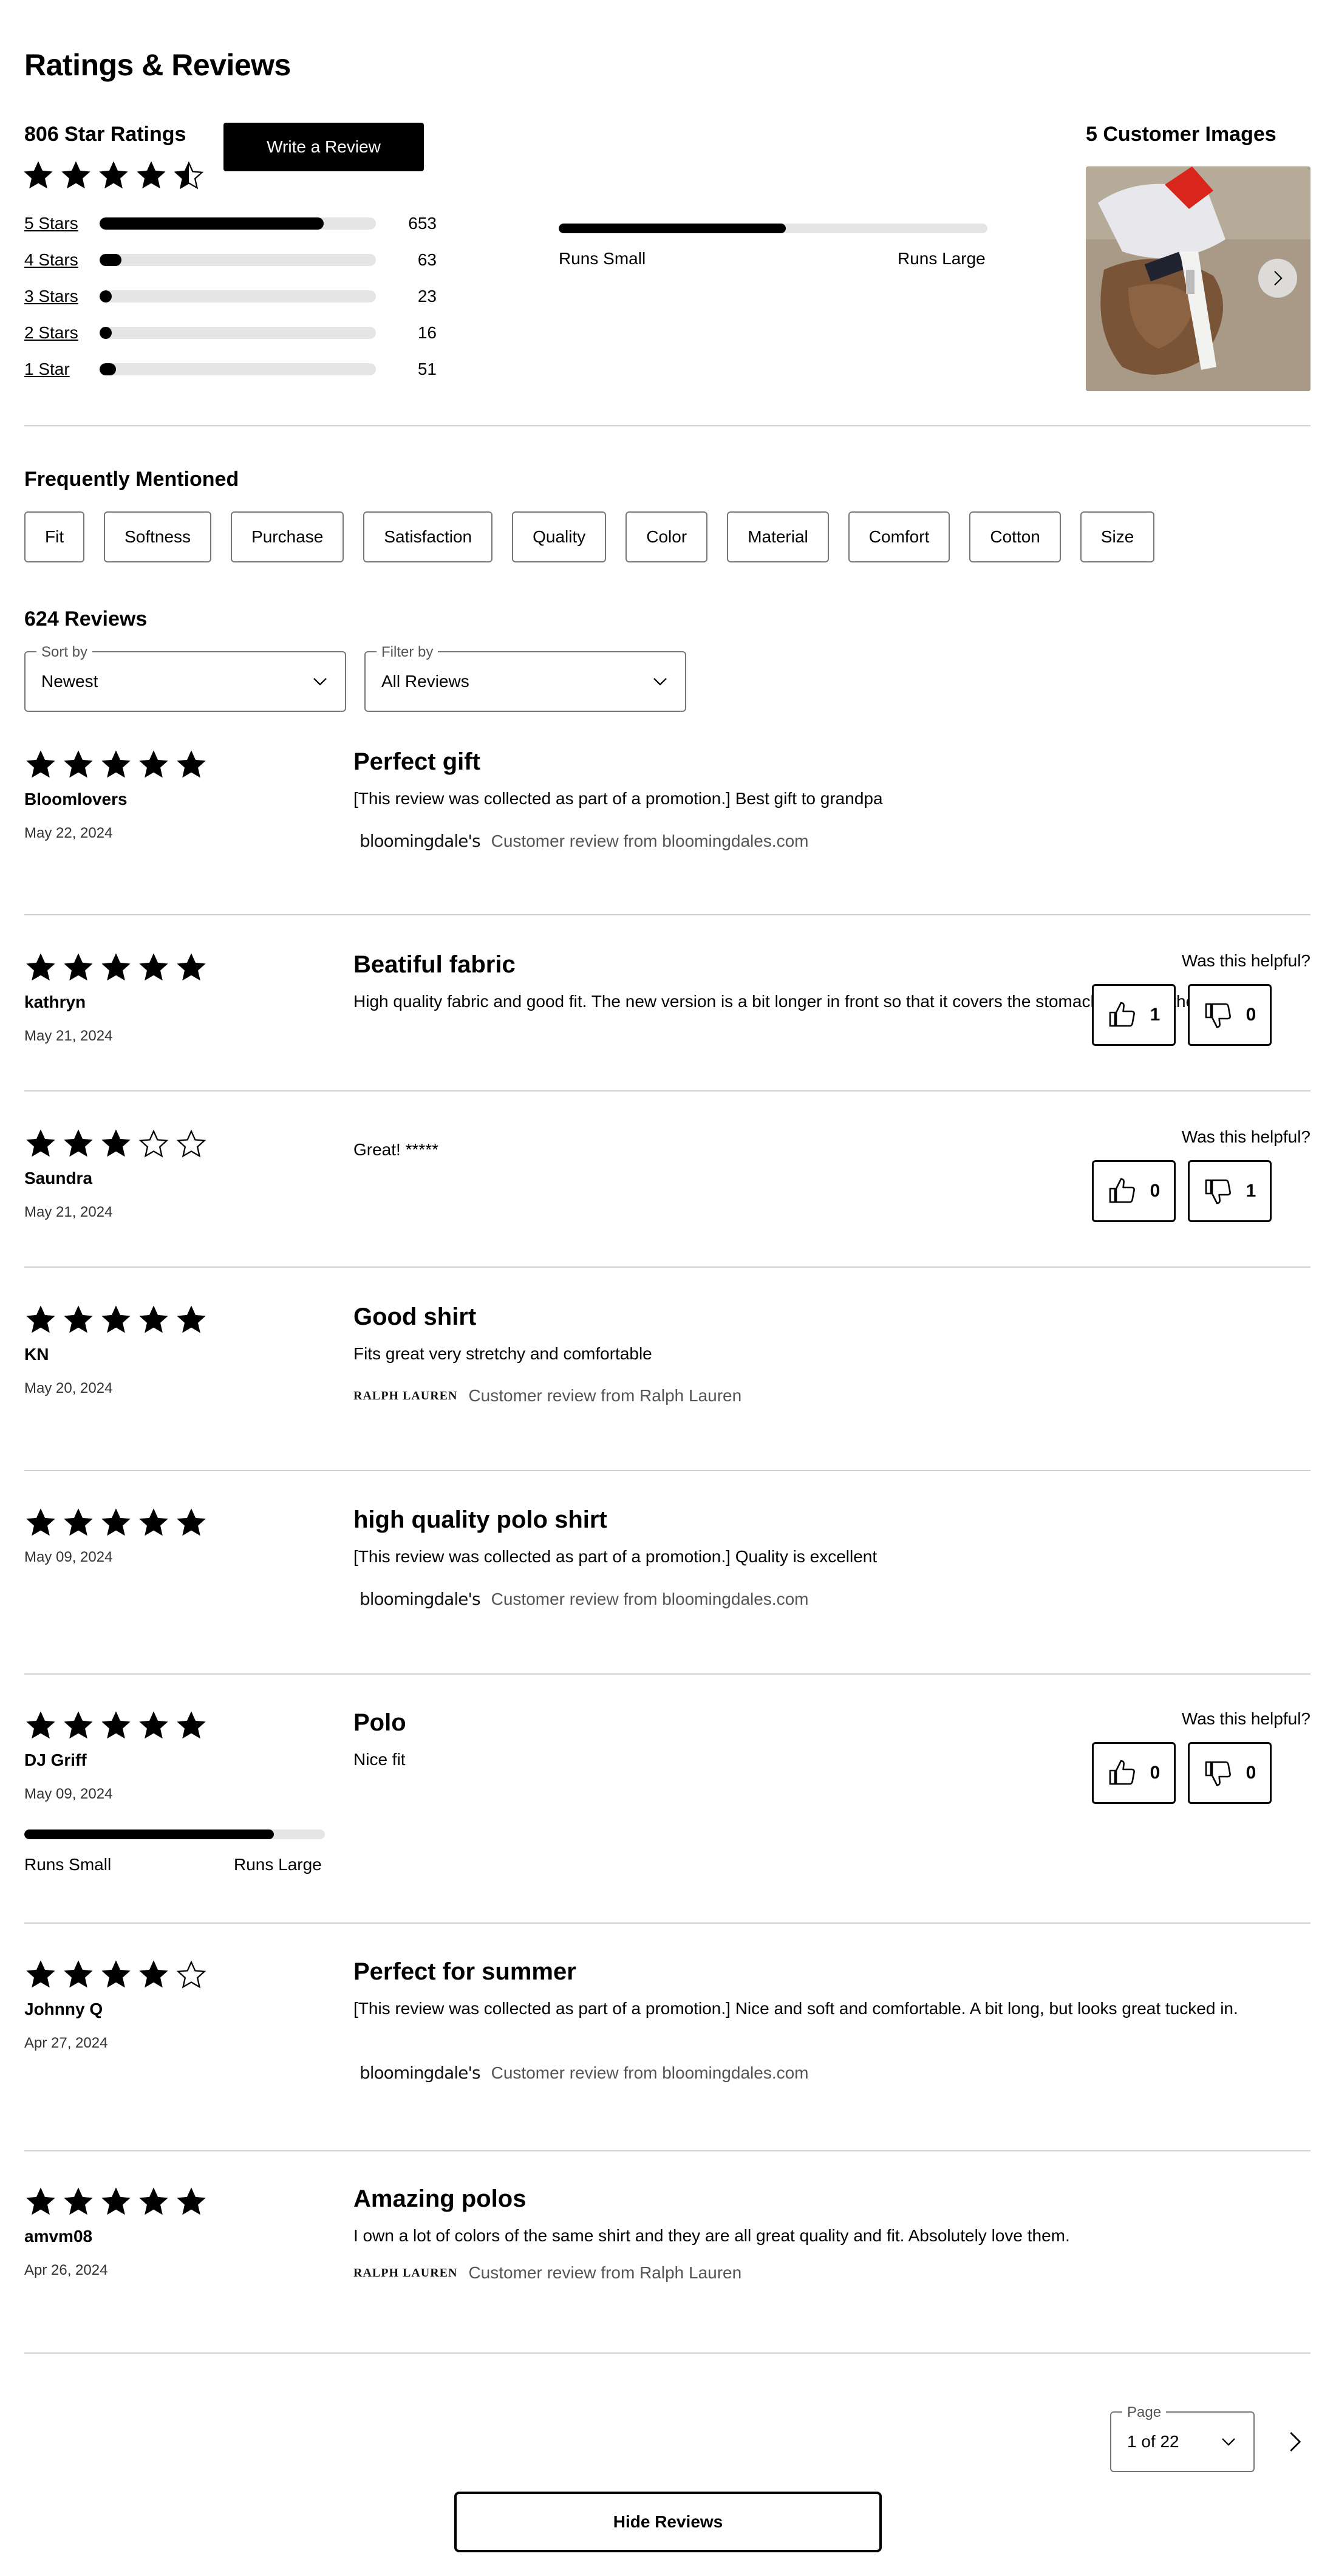  Describe the element at coordinates (428, 536) in the screenshot. I see `tag-chip: Satisfaction` at that location.